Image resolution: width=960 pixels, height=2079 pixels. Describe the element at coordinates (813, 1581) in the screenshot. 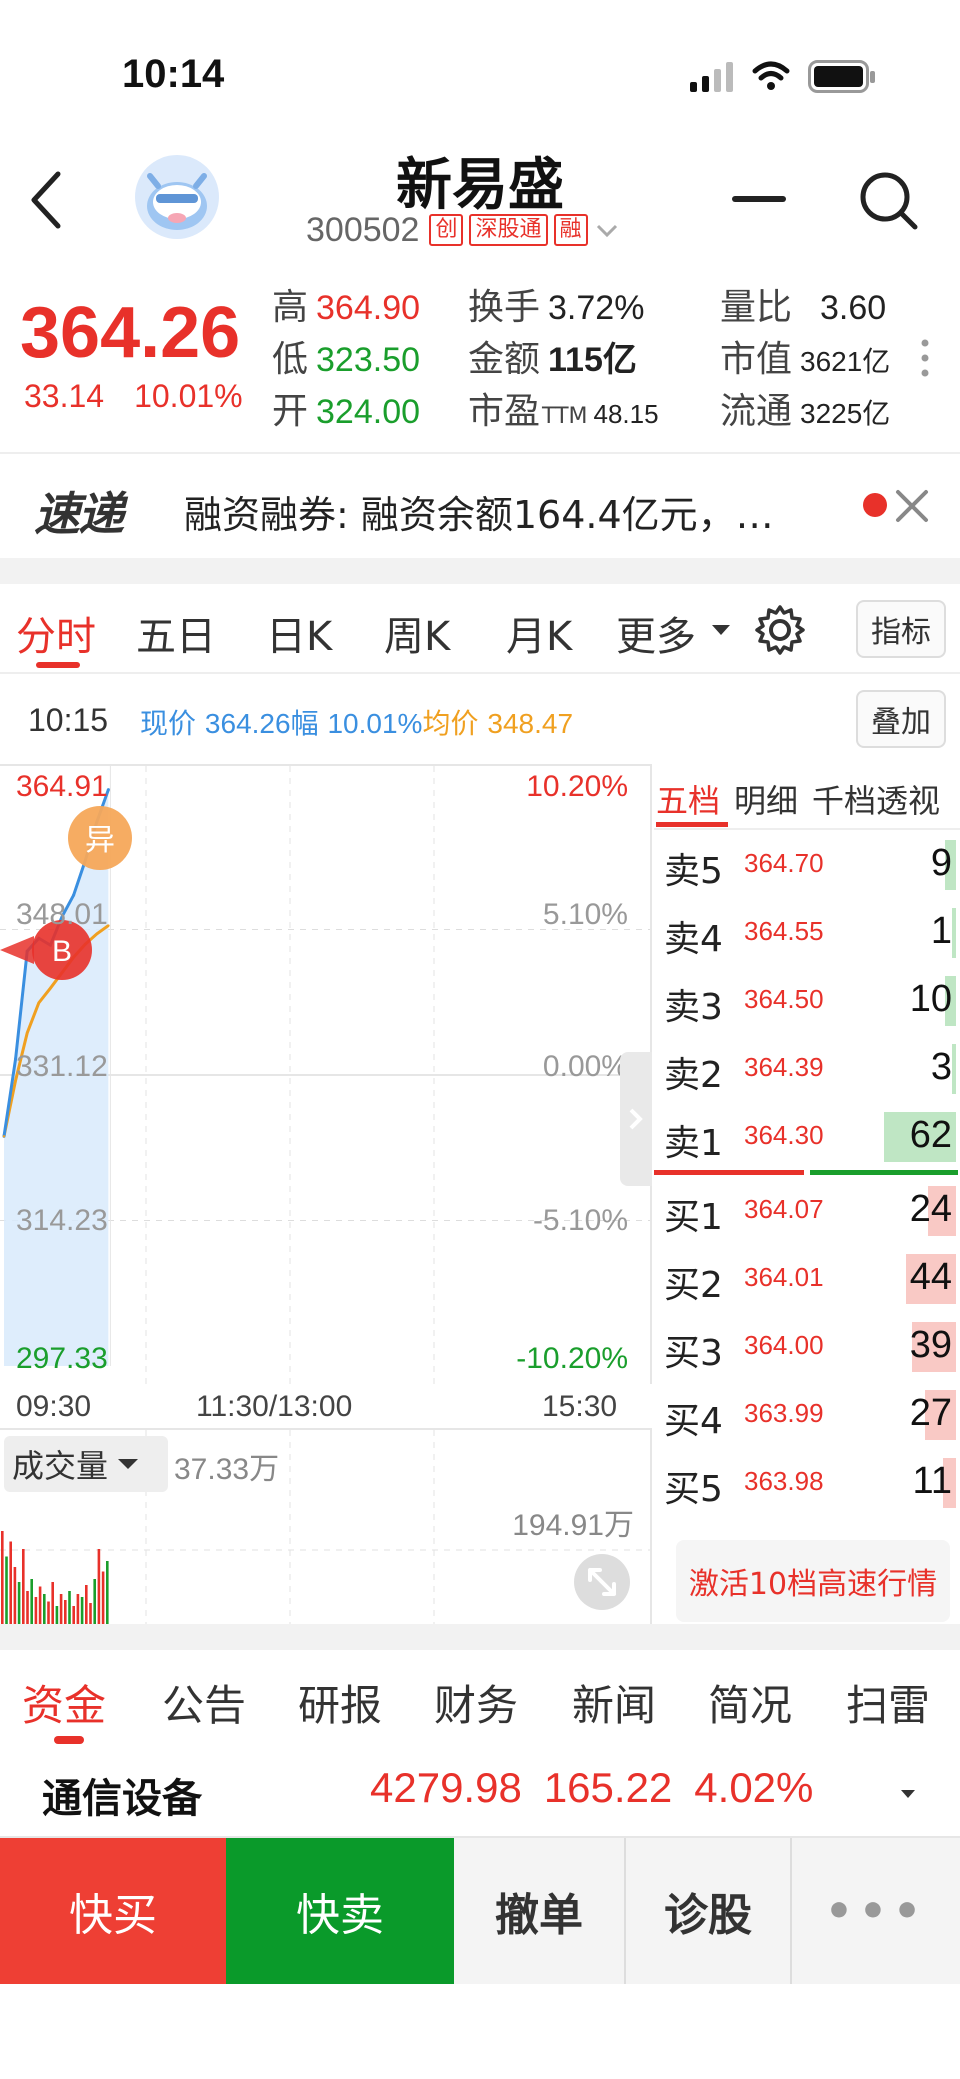

I see `activate-depth-button: 激活10档高速行情` at that location.